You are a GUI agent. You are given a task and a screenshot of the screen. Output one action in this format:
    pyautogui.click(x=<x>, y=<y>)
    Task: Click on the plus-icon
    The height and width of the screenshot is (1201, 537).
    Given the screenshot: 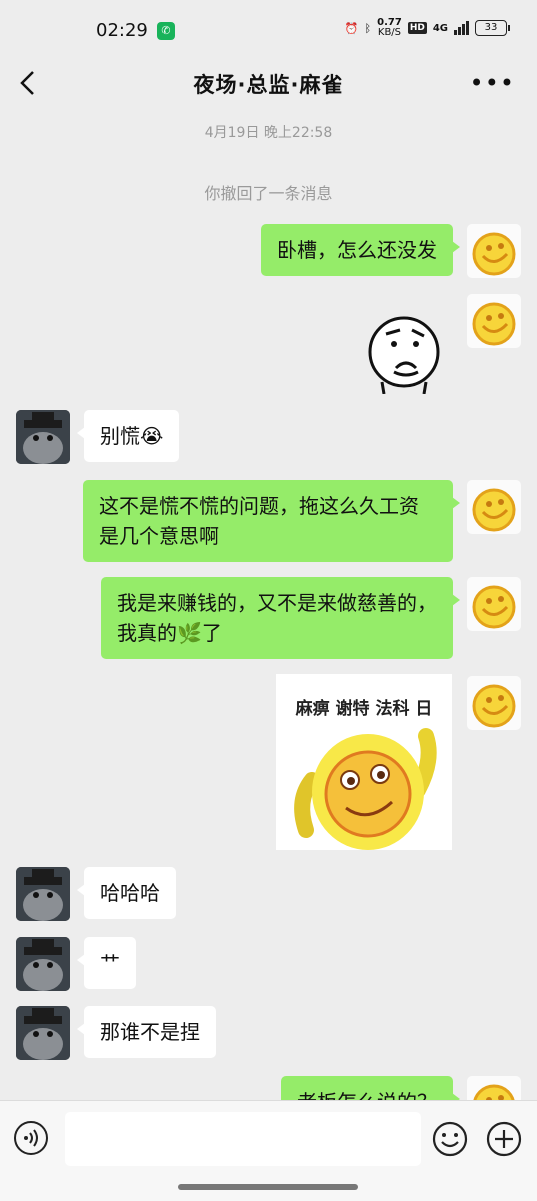 What is the action you would take?
    pyautogui.click(x=504, y=1139)
    